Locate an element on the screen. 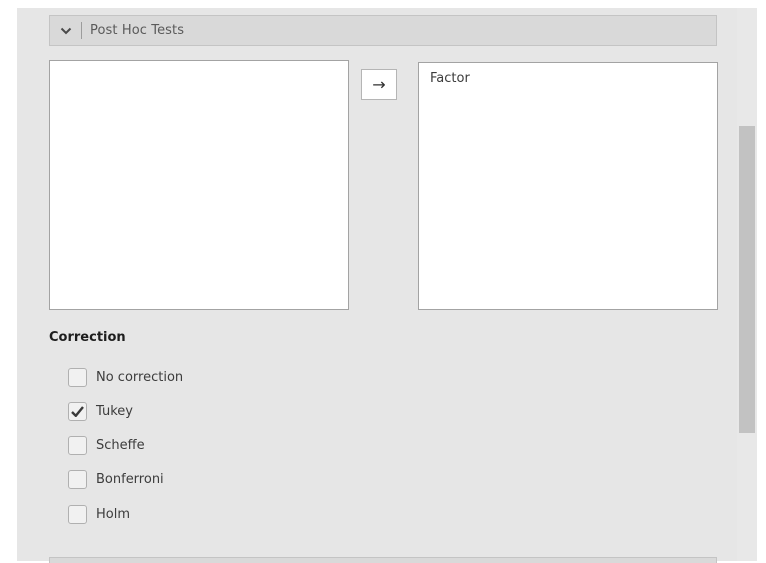  post-hoc-section-header: Post Hoc Tests is located at coordinates (383, 30).